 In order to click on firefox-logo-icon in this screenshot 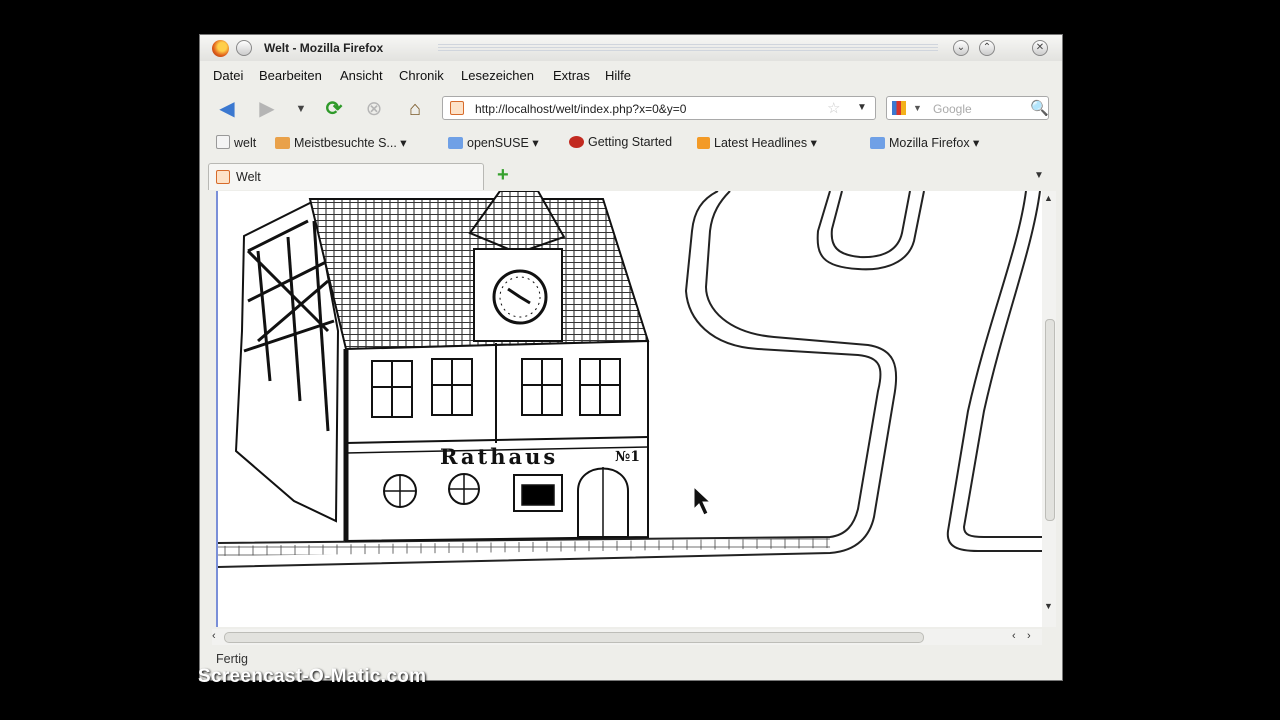, I will do `click(220, 48)`.